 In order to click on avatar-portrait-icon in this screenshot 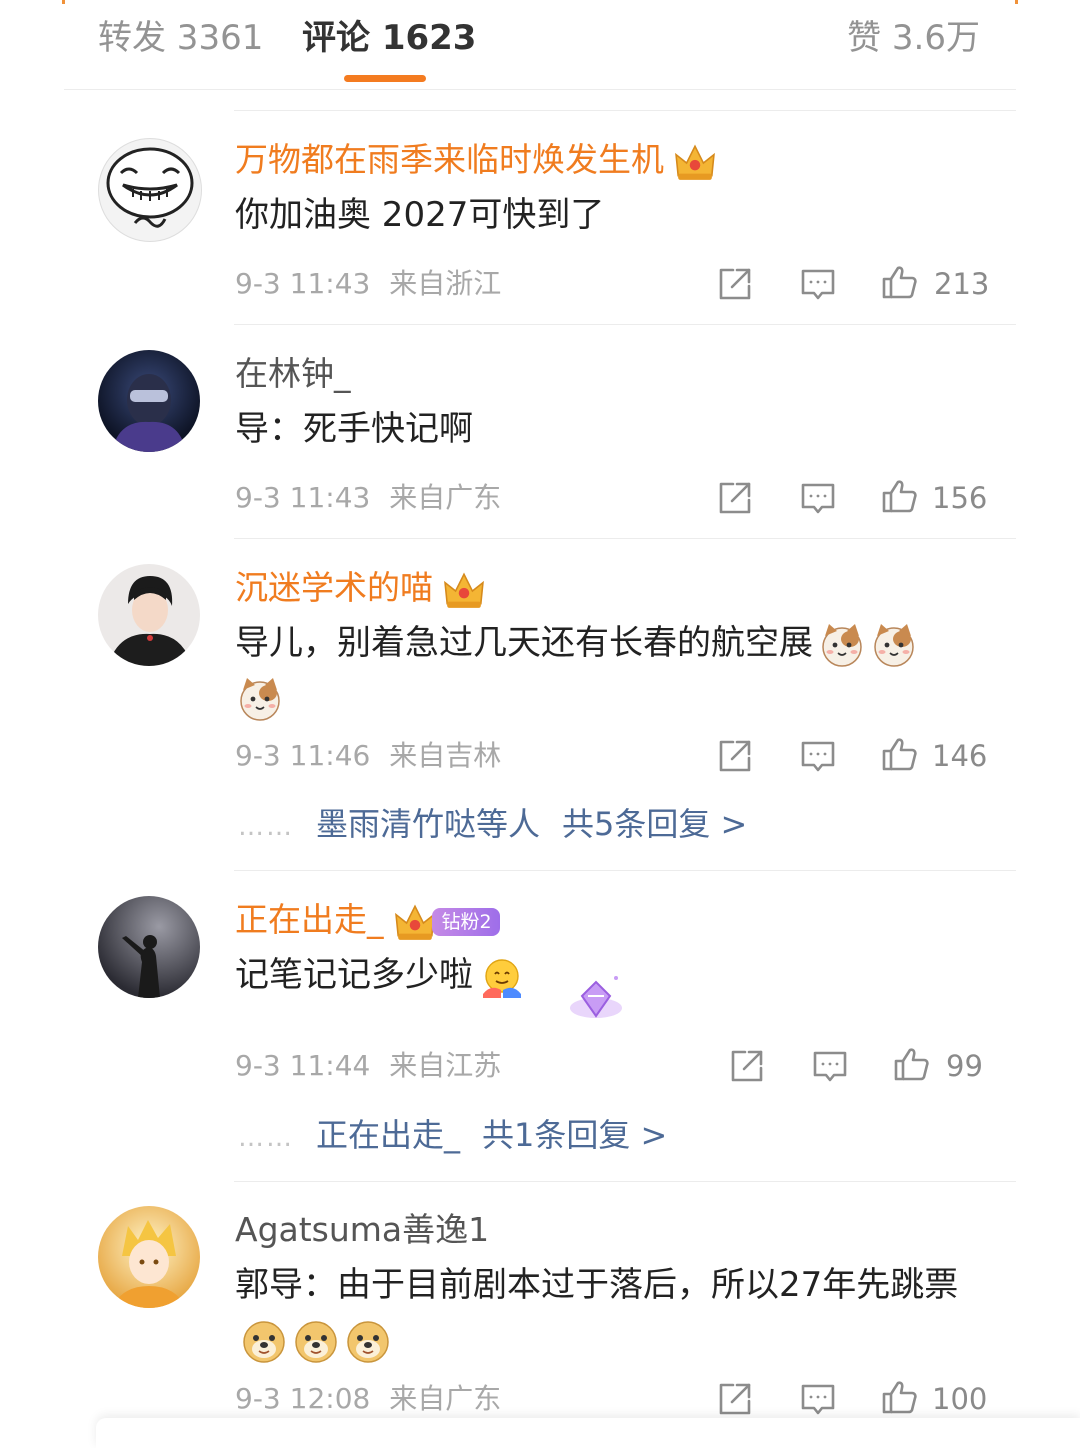, I will do `click(150, 621)`.